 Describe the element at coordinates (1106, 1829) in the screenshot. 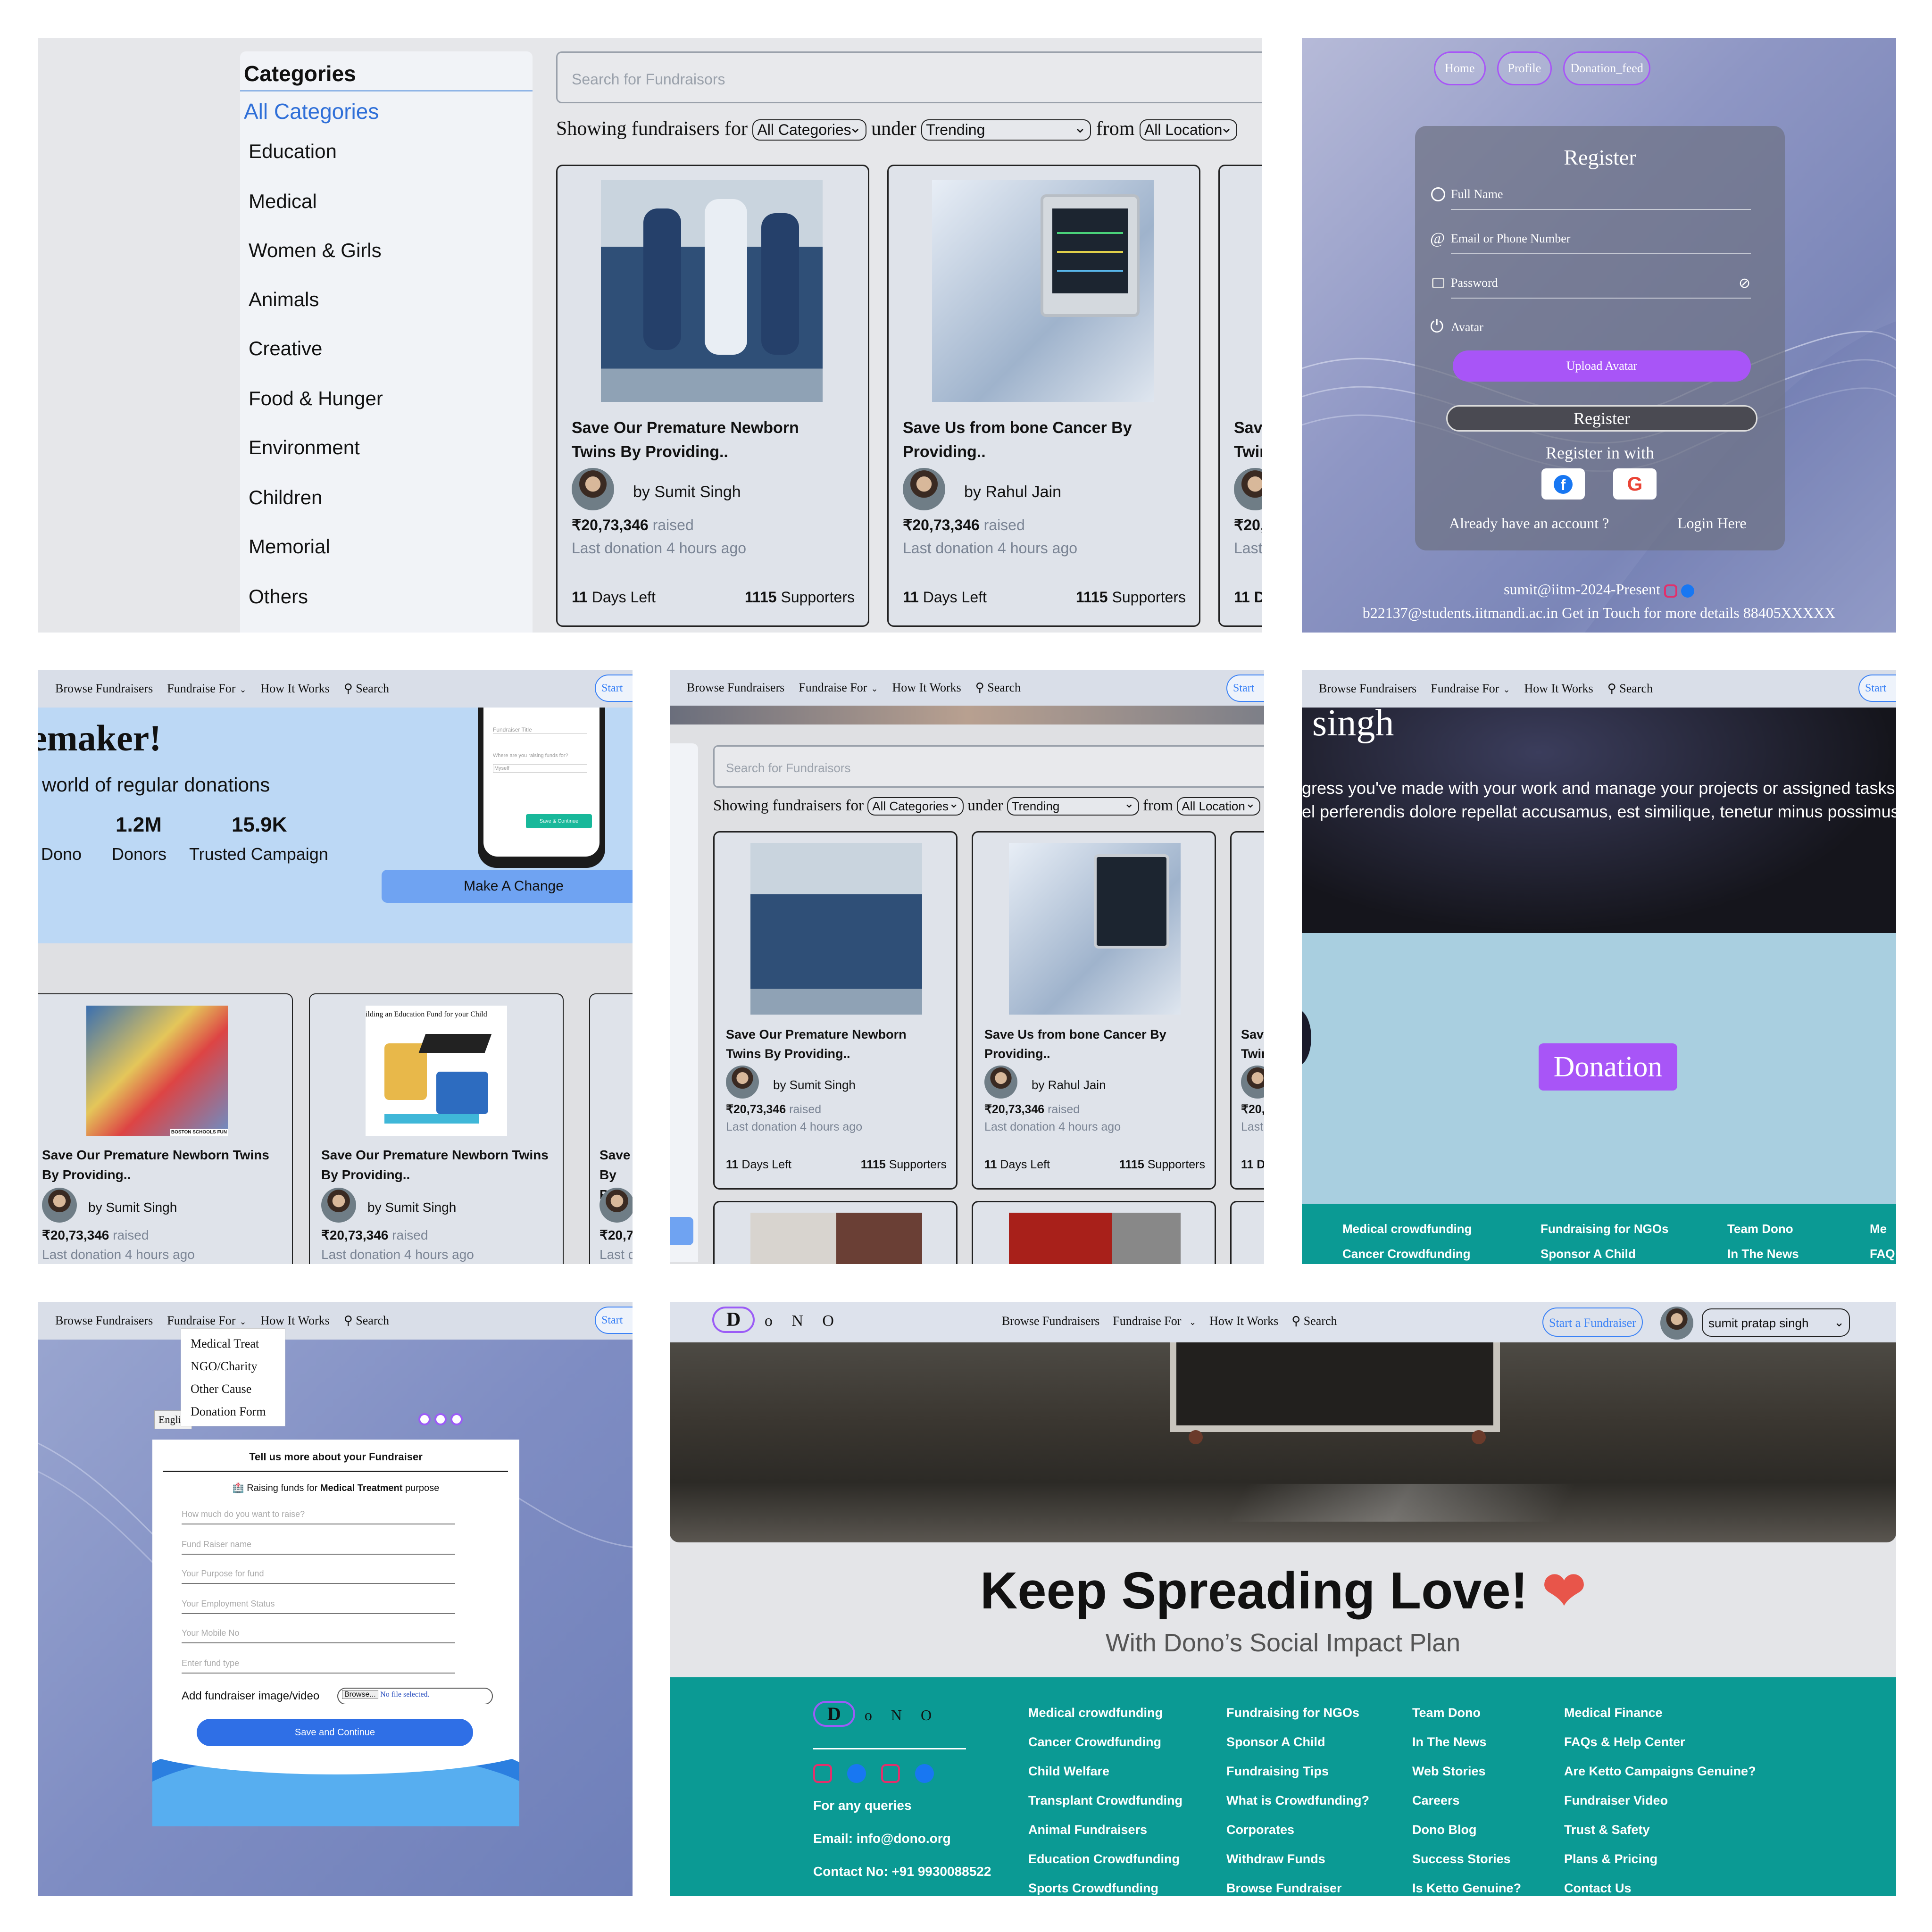

I see `footer-link: Animal Fundraisers` at that location.